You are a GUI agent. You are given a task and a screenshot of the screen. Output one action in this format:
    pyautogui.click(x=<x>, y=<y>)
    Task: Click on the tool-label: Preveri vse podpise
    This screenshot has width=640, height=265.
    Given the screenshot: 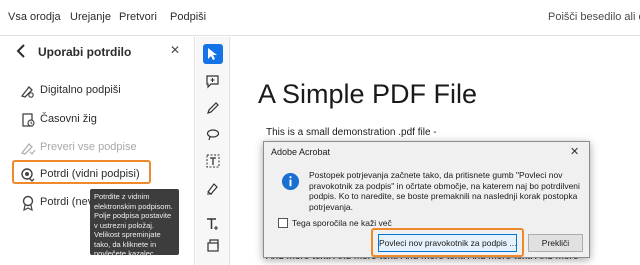 What is the action you would take?
    pyautogui.click(x=88, y=147)
    